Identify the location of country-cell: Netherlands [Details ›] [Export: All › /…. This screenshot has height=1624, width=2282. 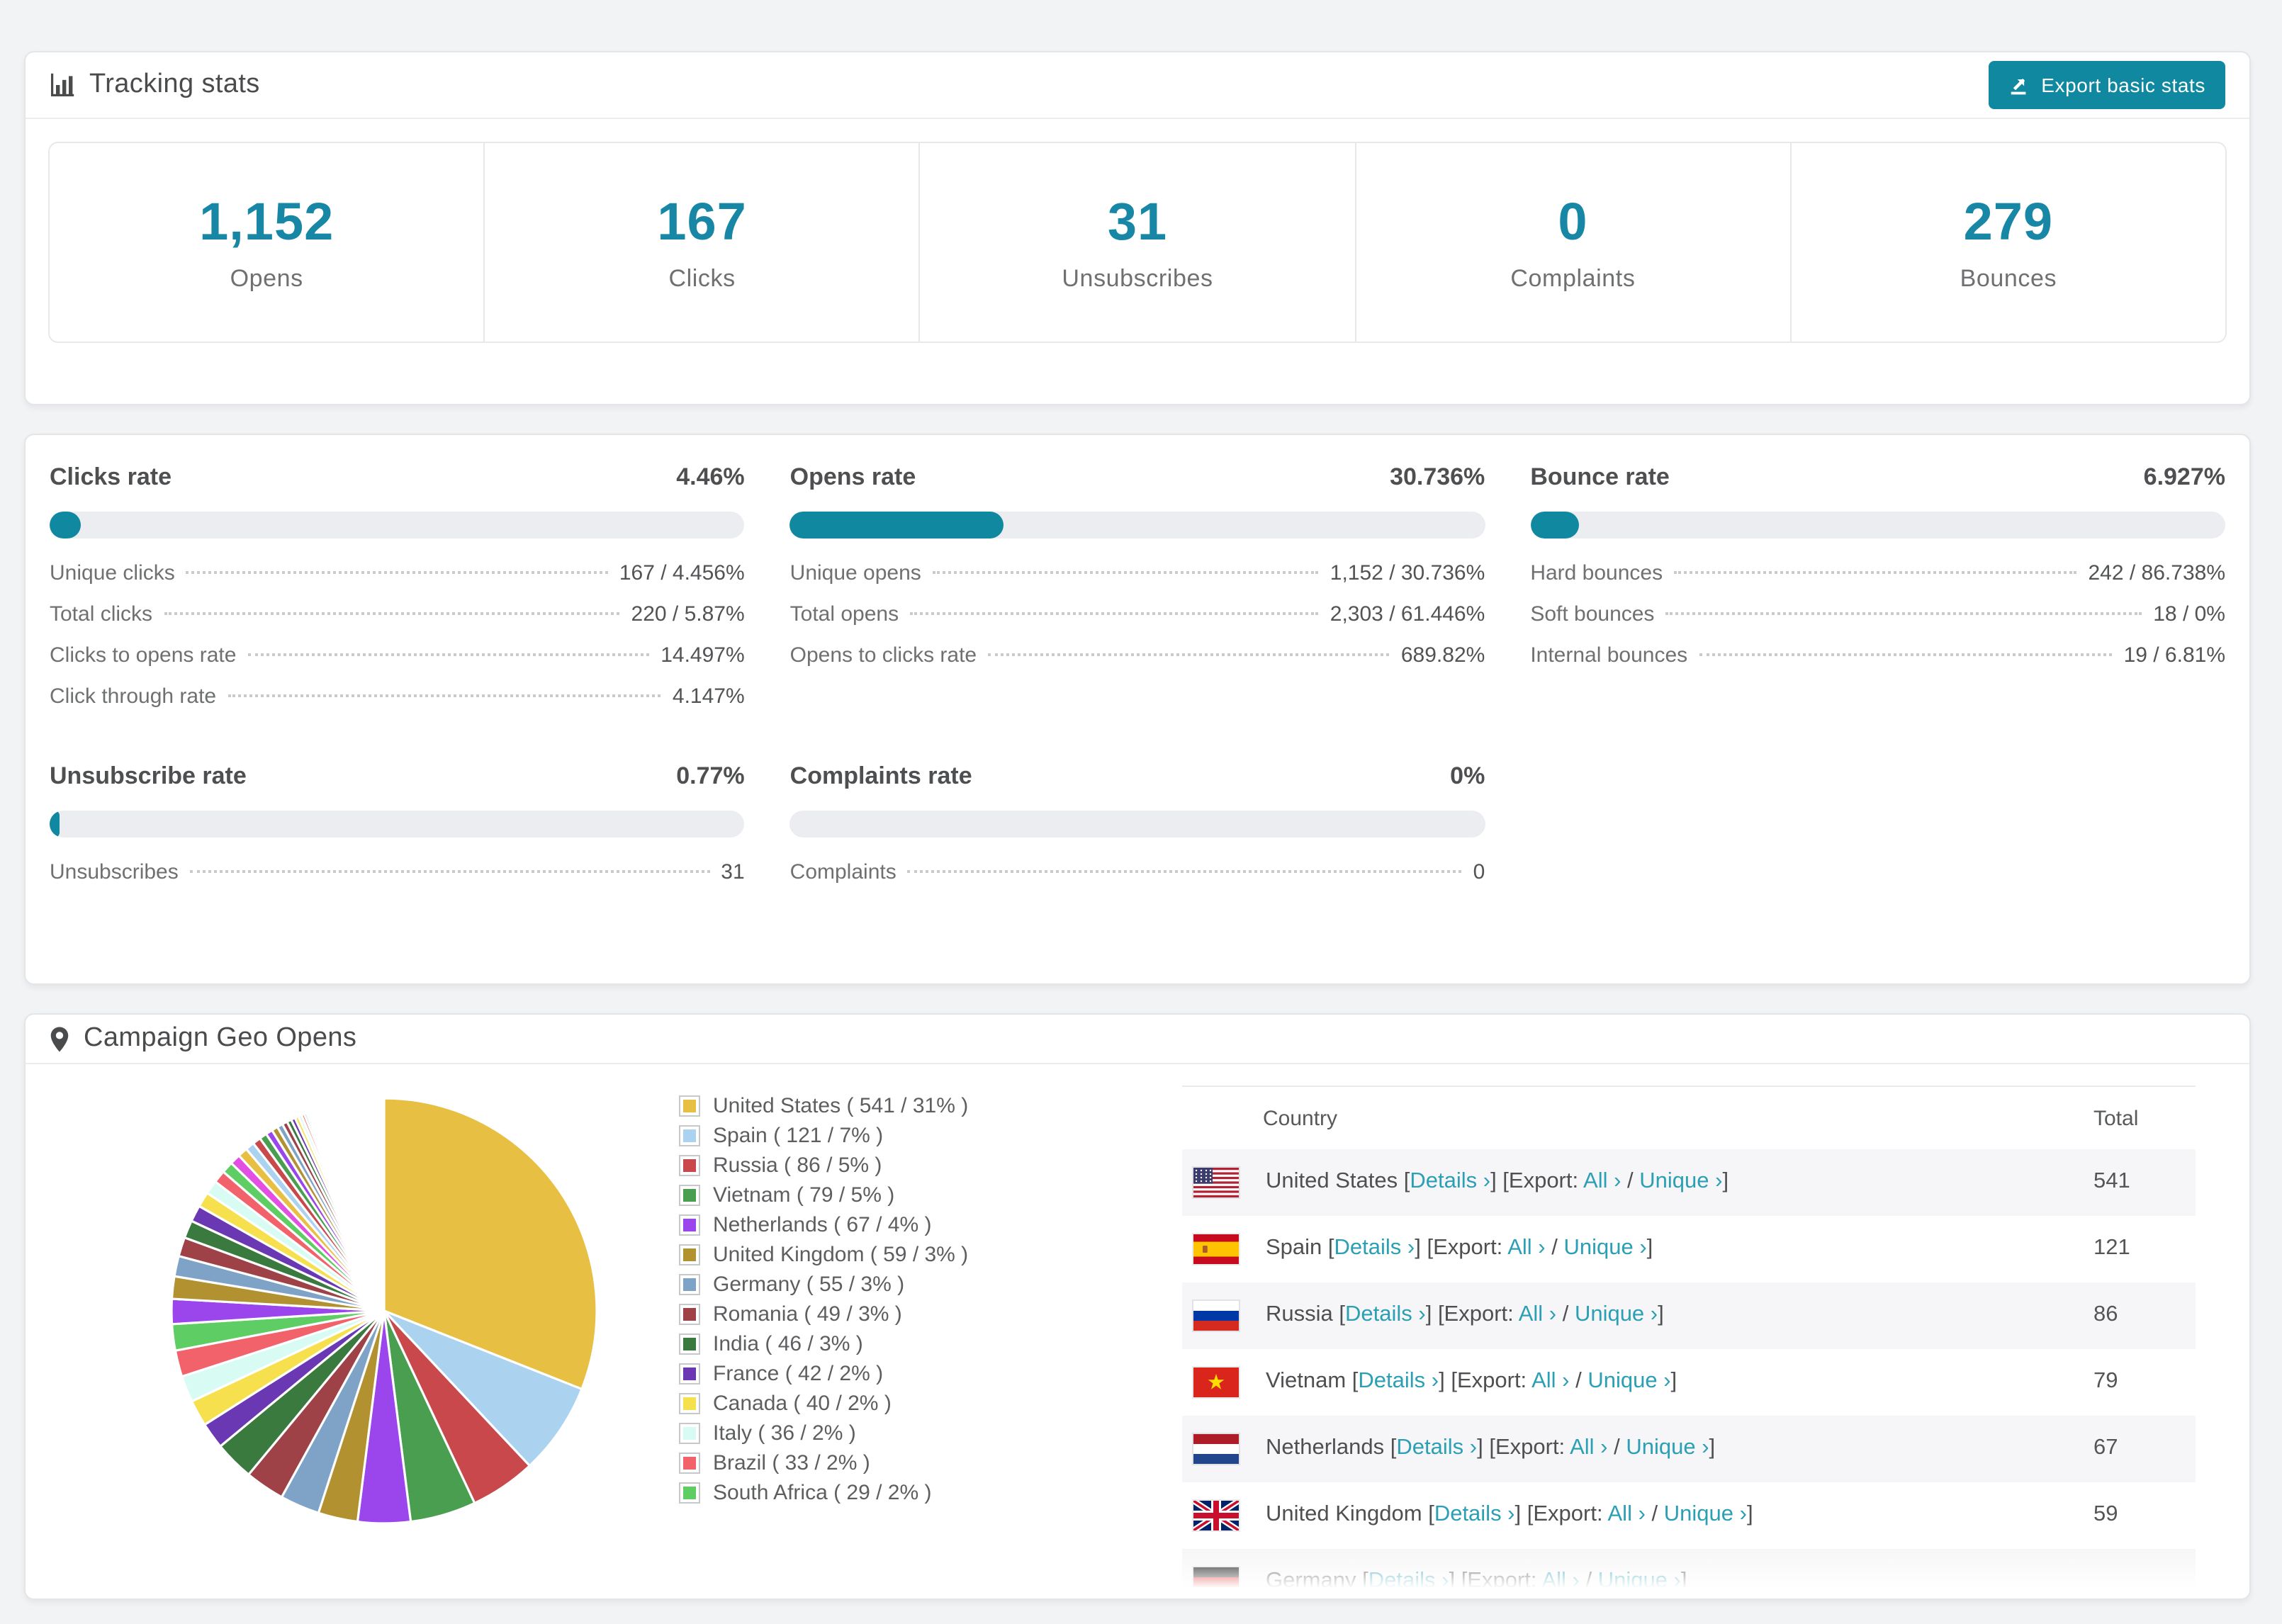
(1490, 1449).